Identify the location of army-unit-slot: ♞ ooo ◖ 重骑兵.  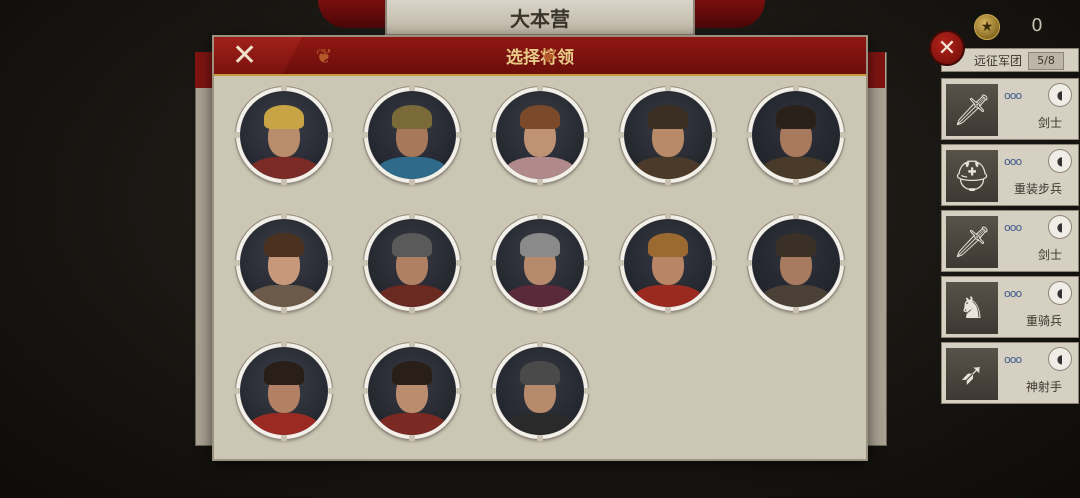
(1010, 307).